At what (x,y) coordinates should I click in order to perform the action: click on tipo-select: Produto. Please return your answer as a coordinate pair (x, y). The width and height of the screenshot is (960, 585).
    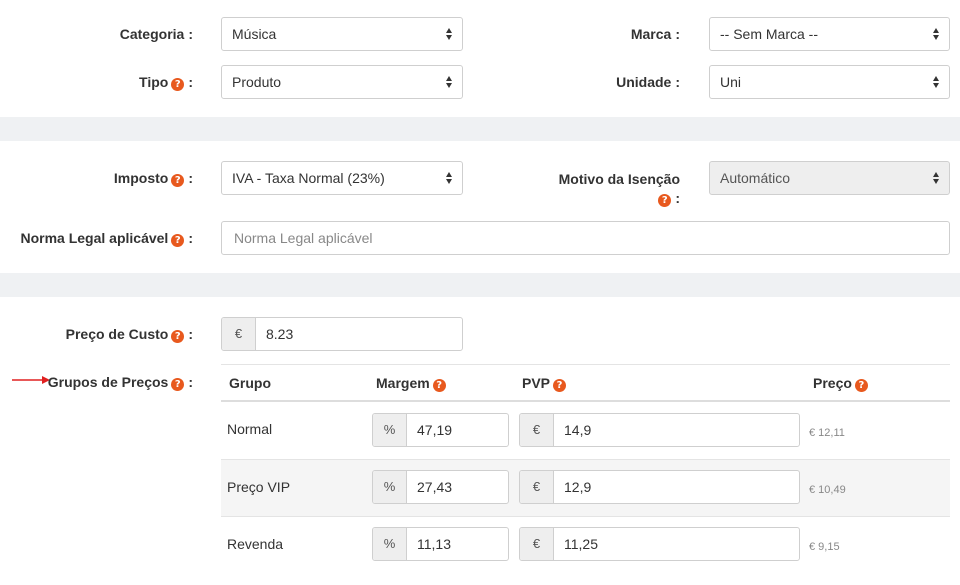
    Looking at the image, I should click on (342, 82).